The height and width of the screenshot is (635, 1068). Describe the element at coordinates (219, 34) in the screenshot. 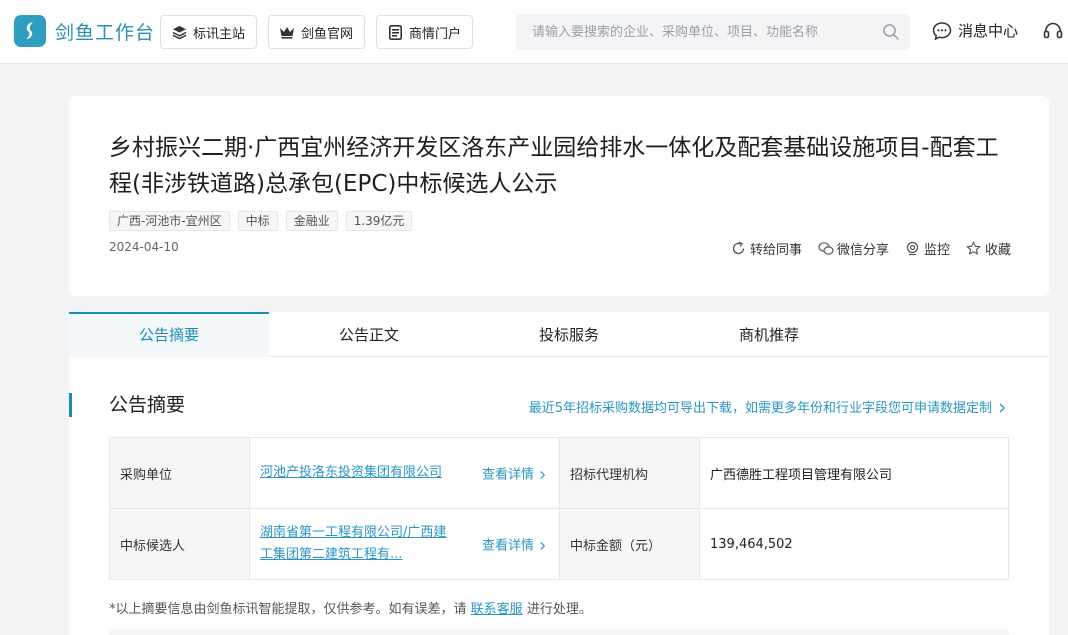

I see `nav-label: 标讯主站` at that location.